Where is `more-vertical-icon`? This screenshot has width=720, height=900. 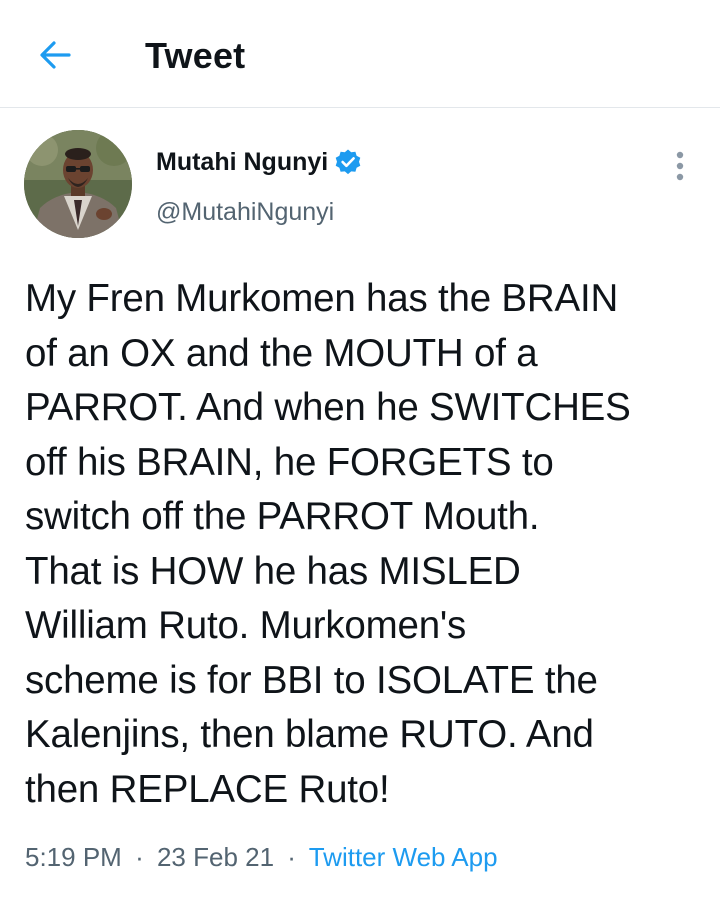
more-vertical-icon is located at coordinates (680, 166).